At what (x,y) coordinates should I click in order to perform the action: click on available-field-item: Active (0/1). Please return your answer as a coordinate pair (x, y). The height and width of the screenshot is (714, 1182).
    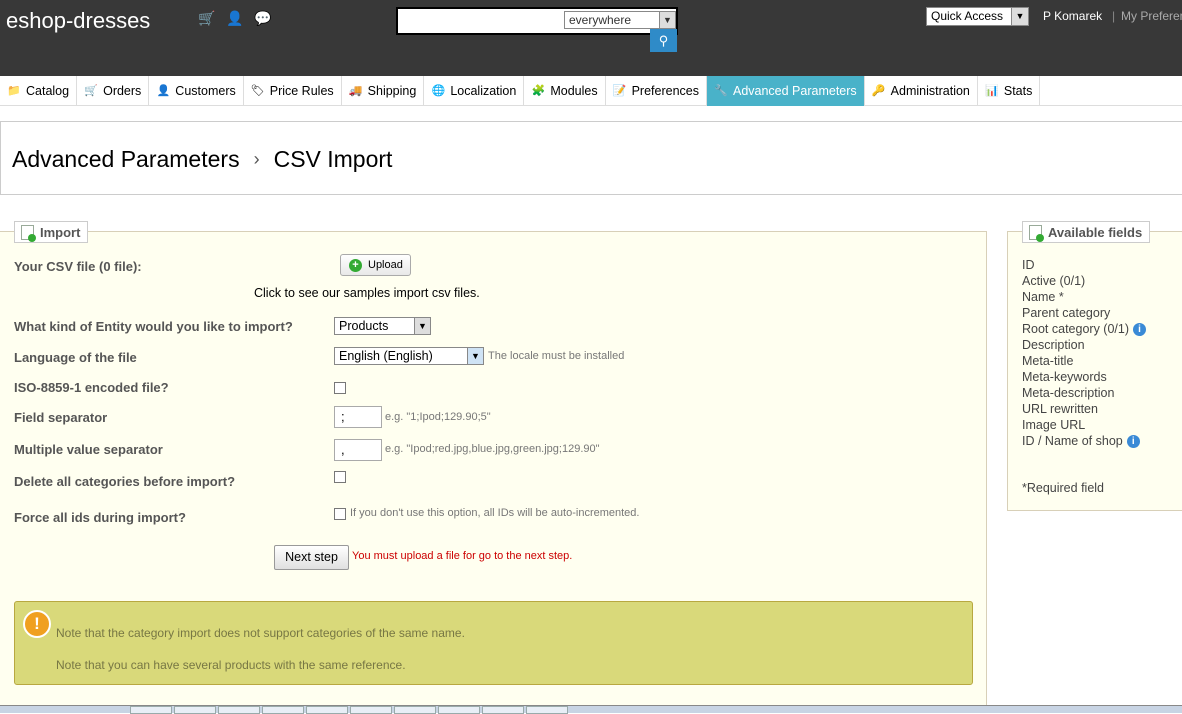
    Looking at the image, I should click on (1084, 281).